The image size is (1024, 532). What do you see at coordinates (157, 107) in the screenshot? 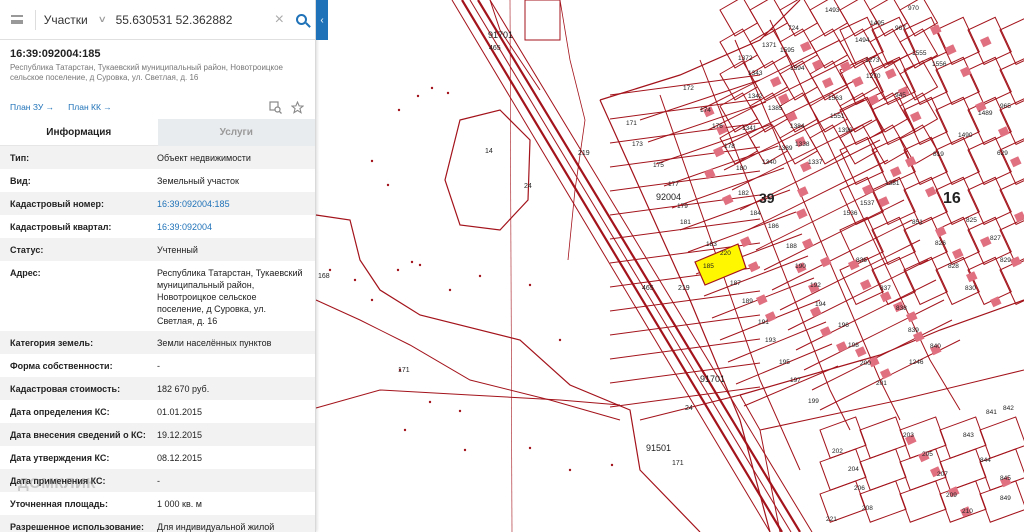
I see `plan-links: План ЗУ → План КК →` at bounding box center [157, 107].